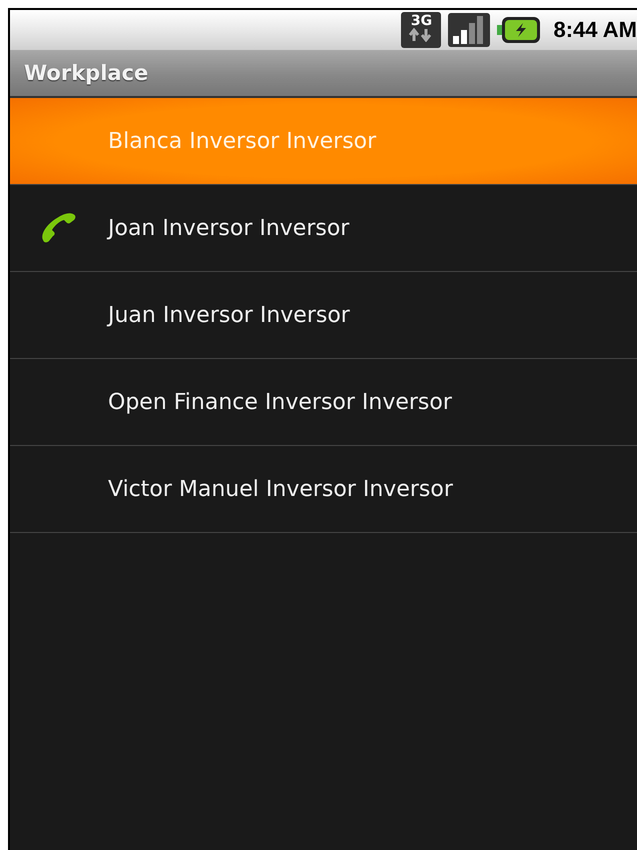 The height and width of the screenshot is (850, 637). I want to click on battery-charging-icon, so click(519, 30).